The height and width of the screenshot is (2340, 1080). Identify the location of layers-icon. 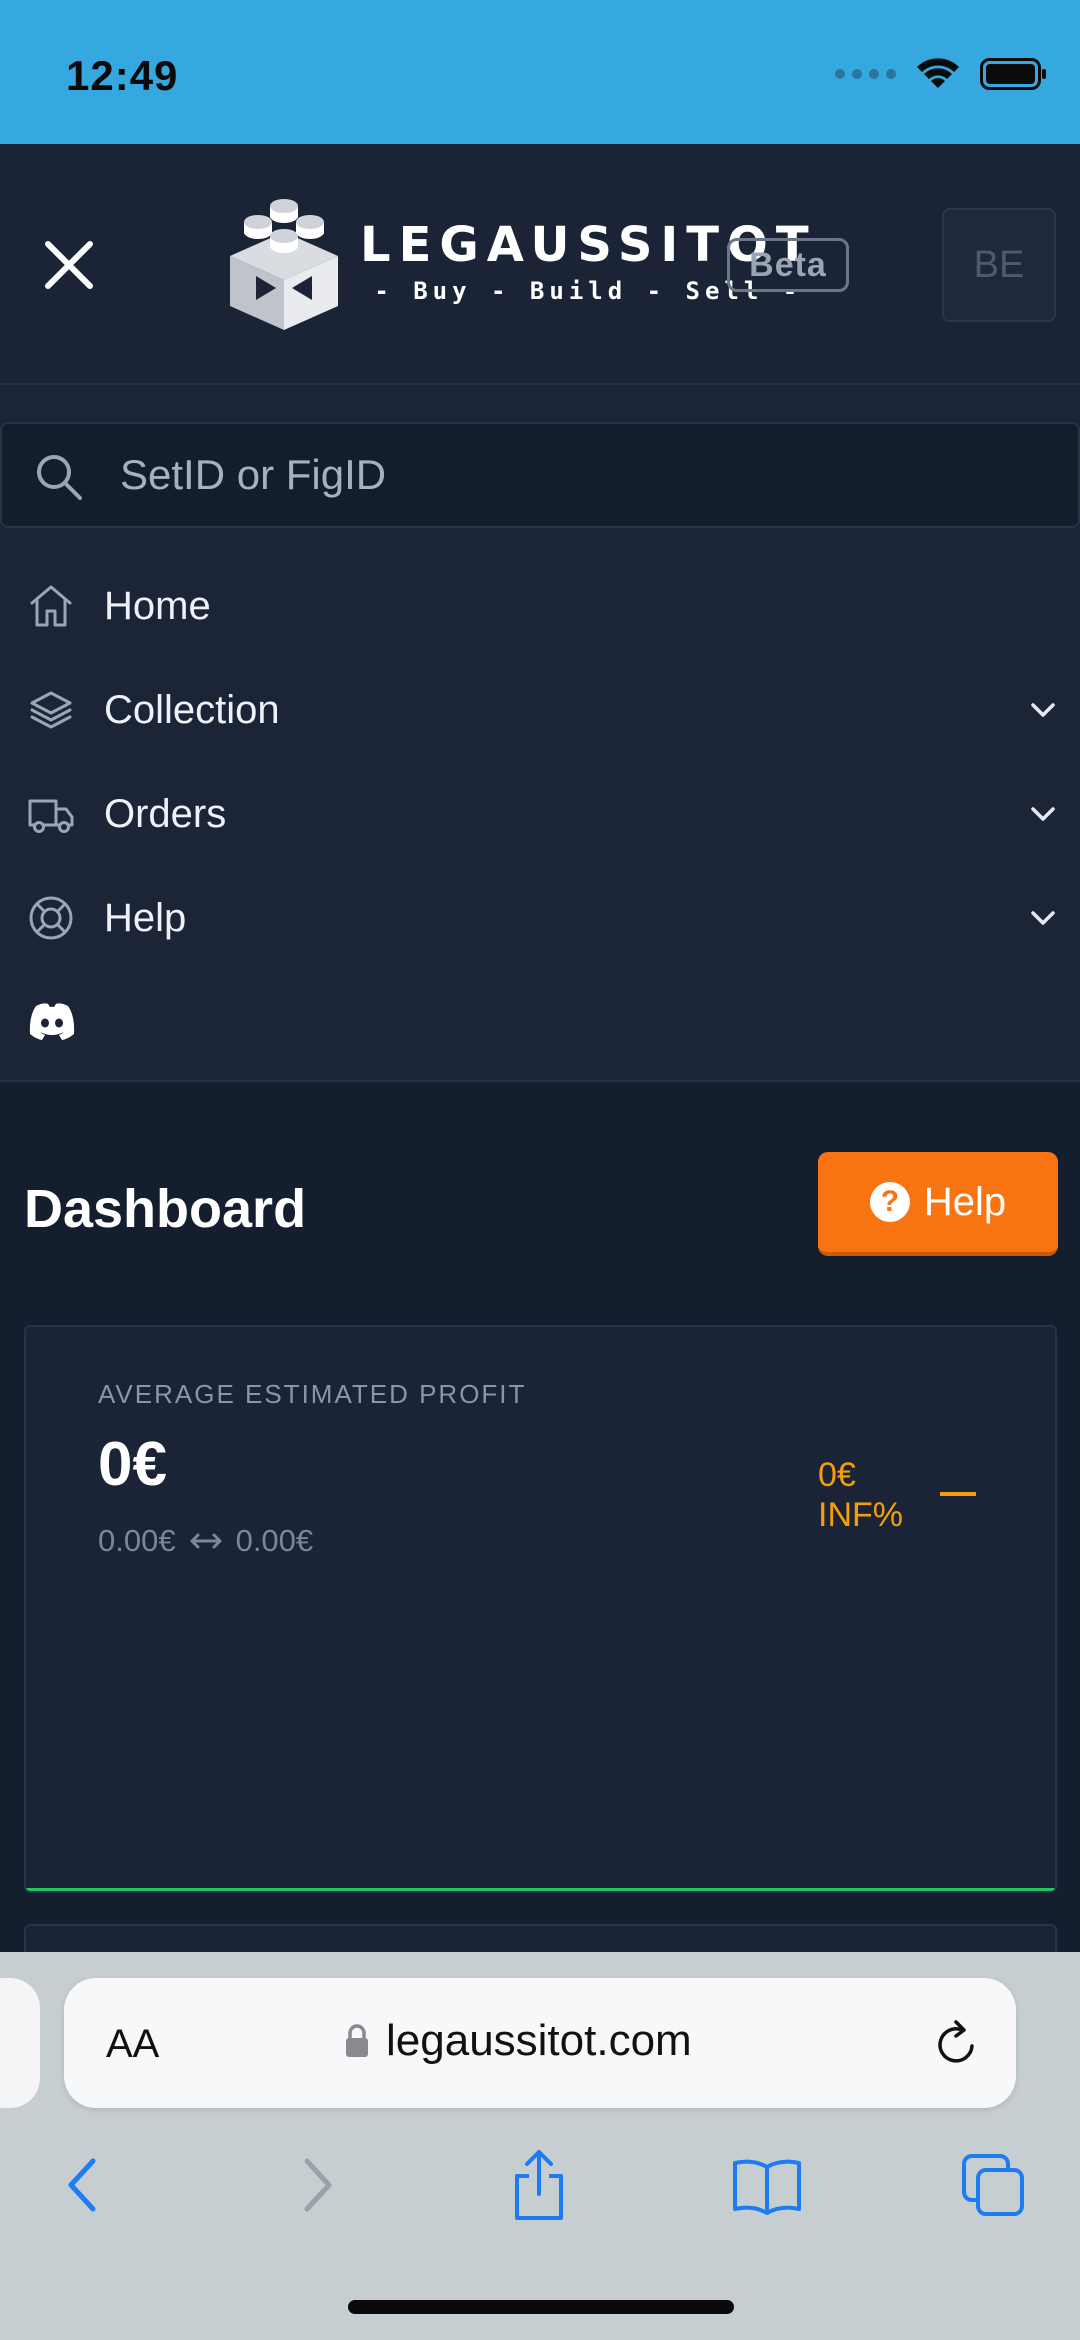
(51, 710).